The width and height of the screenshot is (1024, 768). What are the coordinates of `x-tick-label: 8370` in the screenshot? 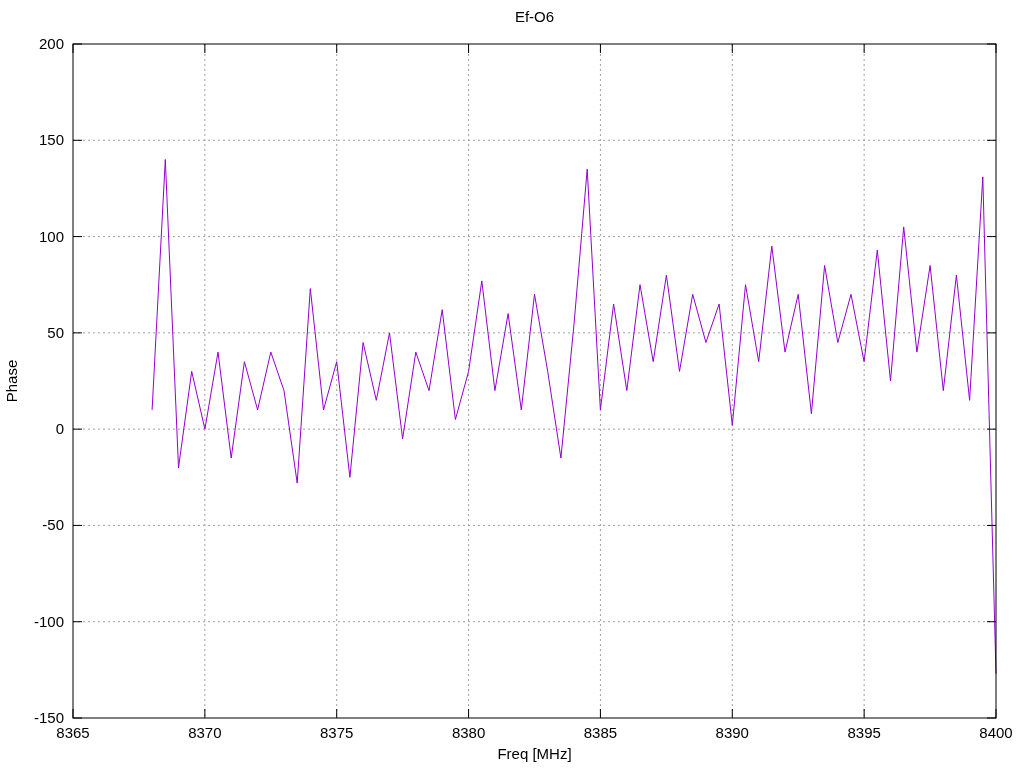 It's located at (205, 732).